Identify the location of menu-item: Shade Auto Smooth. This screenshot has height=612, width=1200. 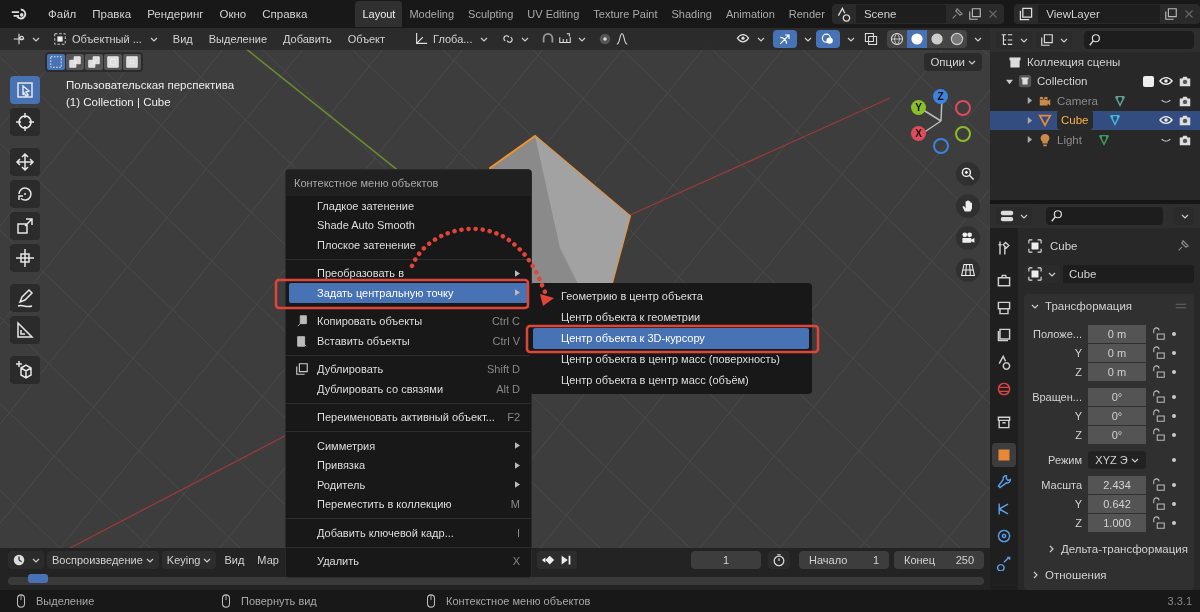
(408, 225).